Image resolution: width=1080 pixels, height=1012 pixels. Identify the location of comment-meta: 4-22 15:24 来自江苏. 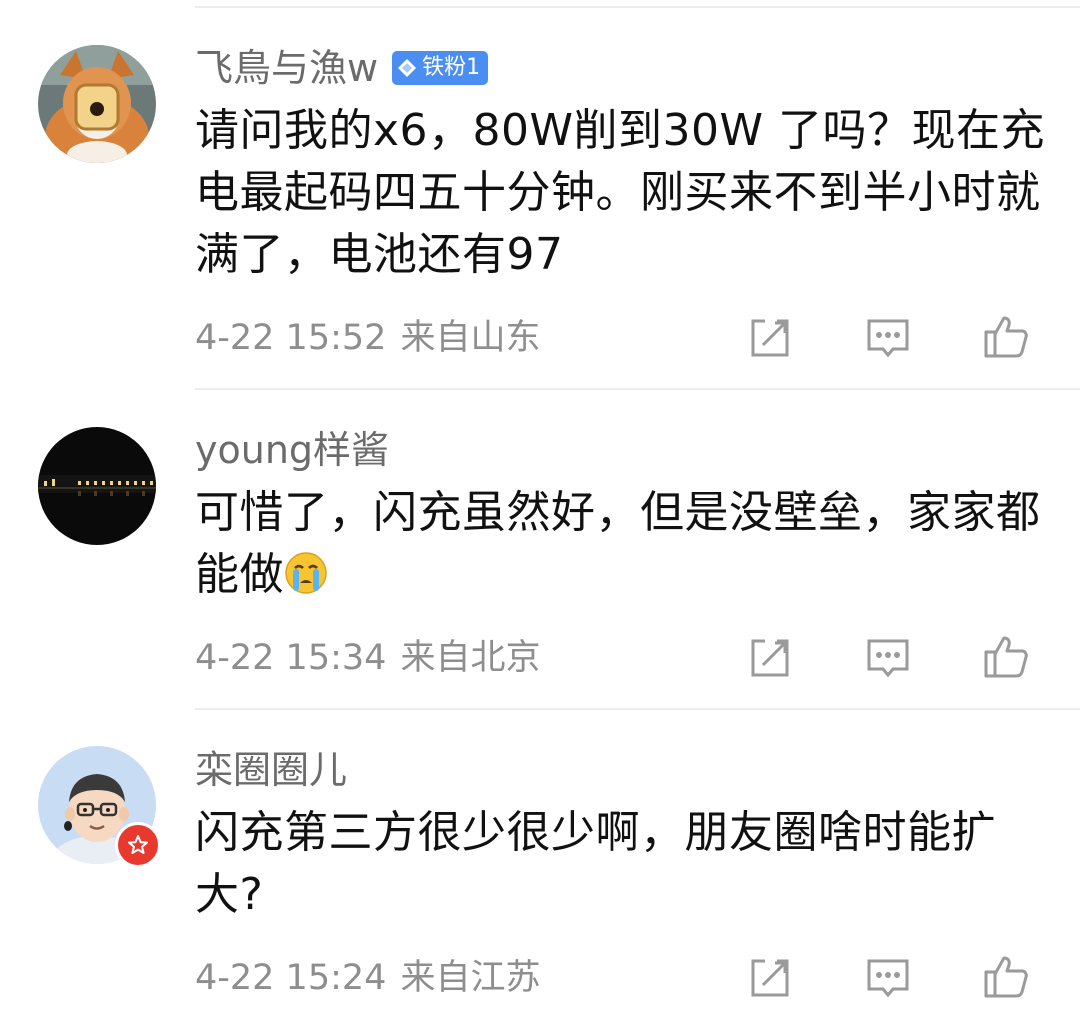
(367, 978).